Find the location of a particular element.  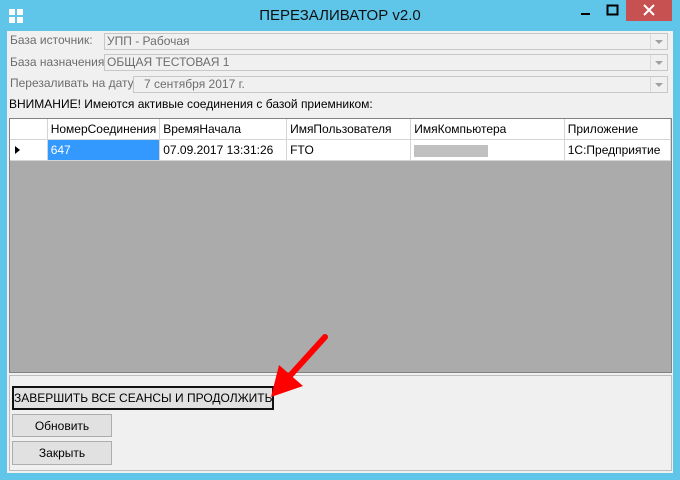

maximize-icon is located at coordinates (612, 10).